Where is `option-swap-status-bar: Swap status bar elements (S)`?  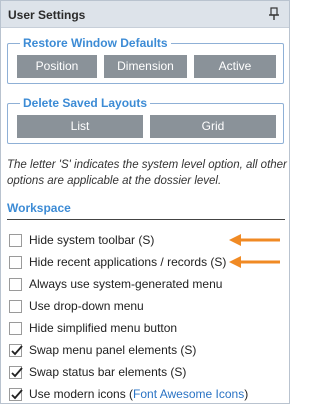
option-swap-status-bar: Swap status bar elements (S) is located at coordinates (147, 373).